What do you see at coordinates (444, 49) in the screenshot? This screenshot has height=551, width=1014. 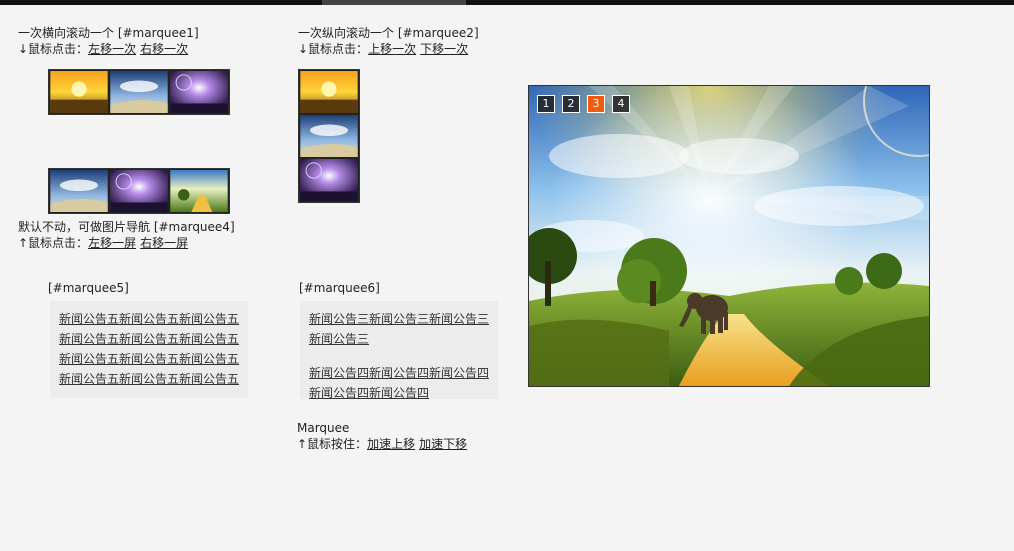 I see `marquee2-down-button: 下移一次` at bounding box center [444, 49].